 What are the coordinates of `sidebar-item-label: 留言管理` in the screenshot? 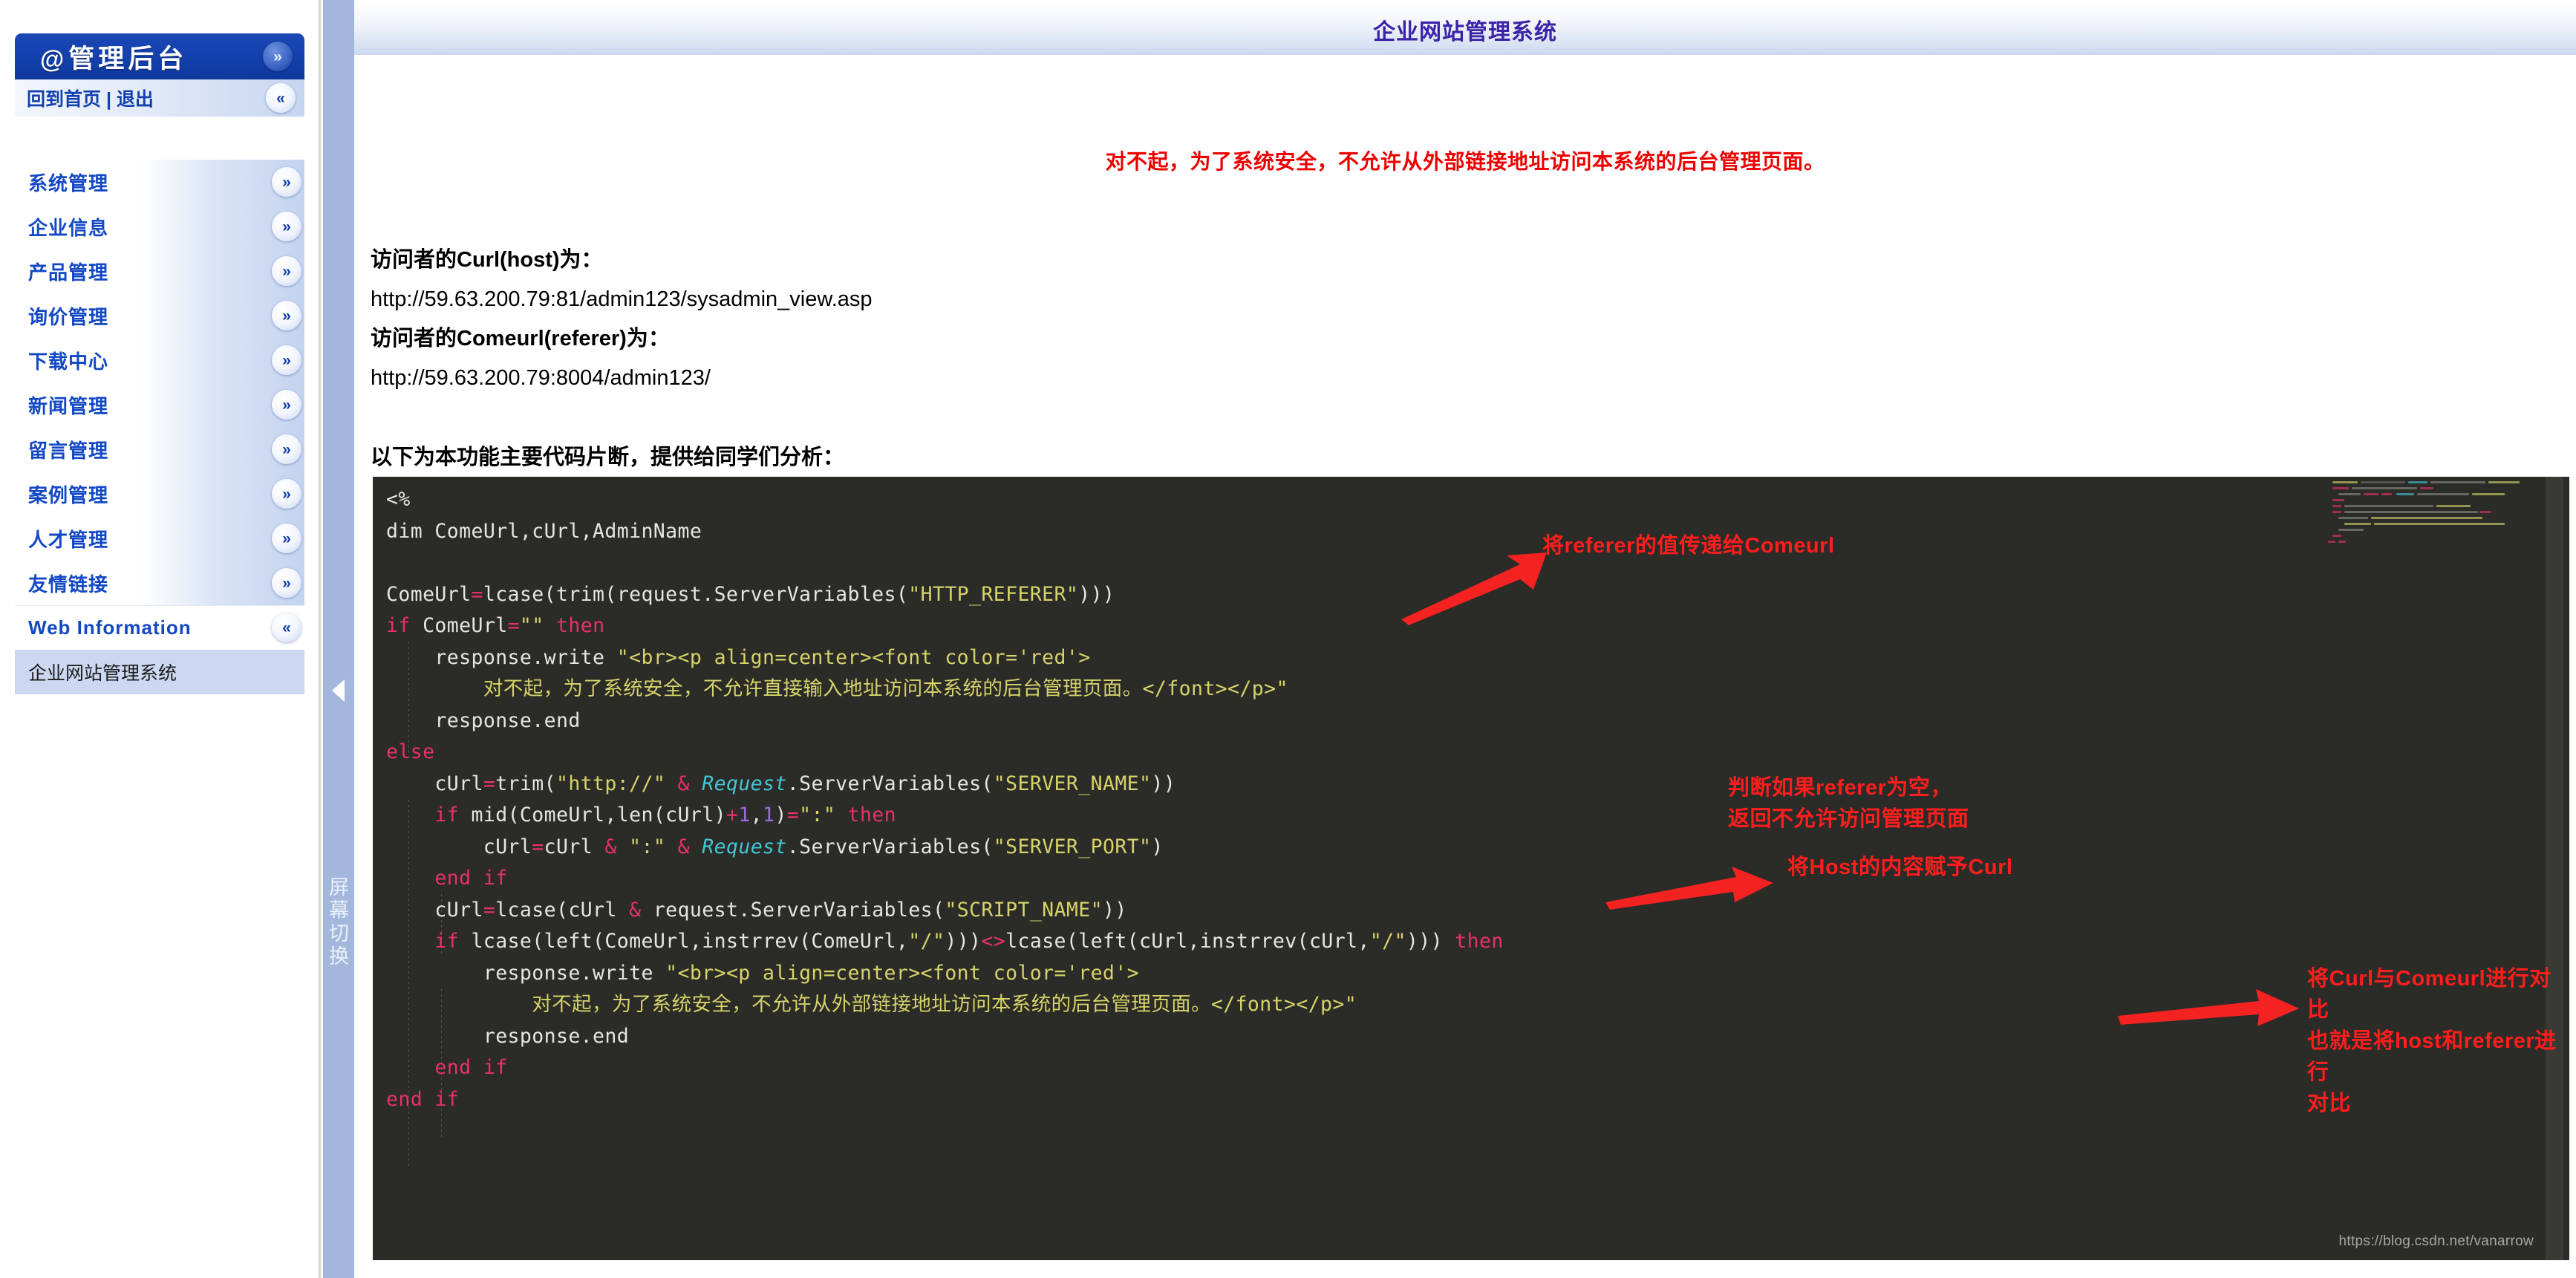 It's located at (68, 449).